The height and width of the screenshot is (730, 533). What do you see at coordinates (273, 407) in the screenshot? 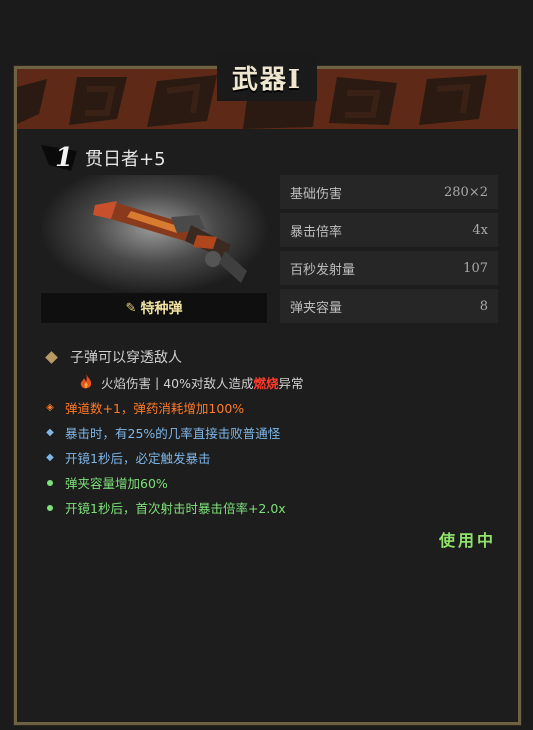
I see `trait-item: ◈ 弹道数+1，弹药消耗增加100%` at bounding box center [273, 407].